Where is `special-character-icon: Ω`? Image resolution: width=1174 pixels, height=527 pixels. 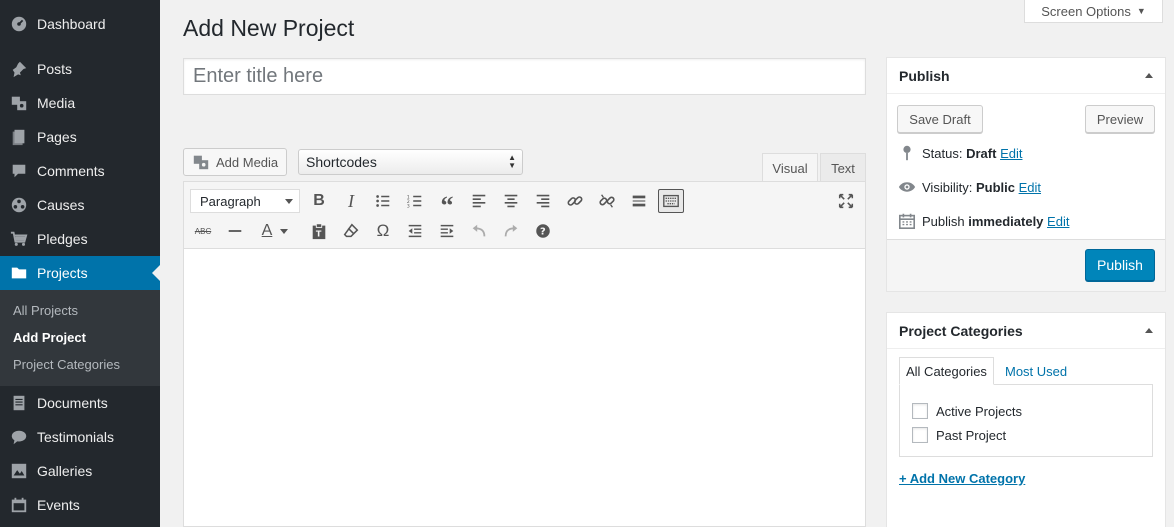 special-character-icon: Ω is located at coordinates (383, 231).